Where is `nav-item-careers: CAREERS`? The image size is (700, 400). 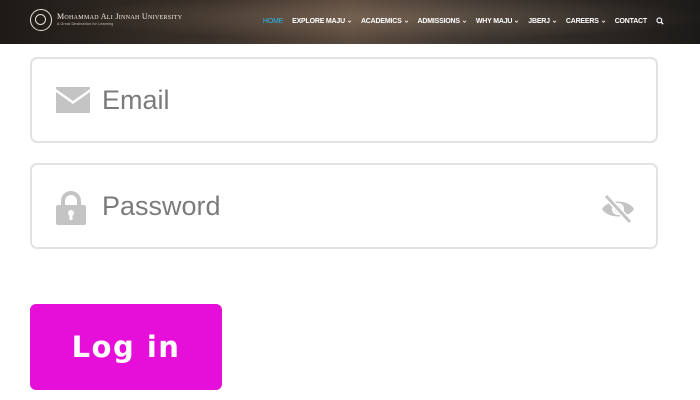 nav-item-careers: CAREERS is located at coordinates (586, 21).